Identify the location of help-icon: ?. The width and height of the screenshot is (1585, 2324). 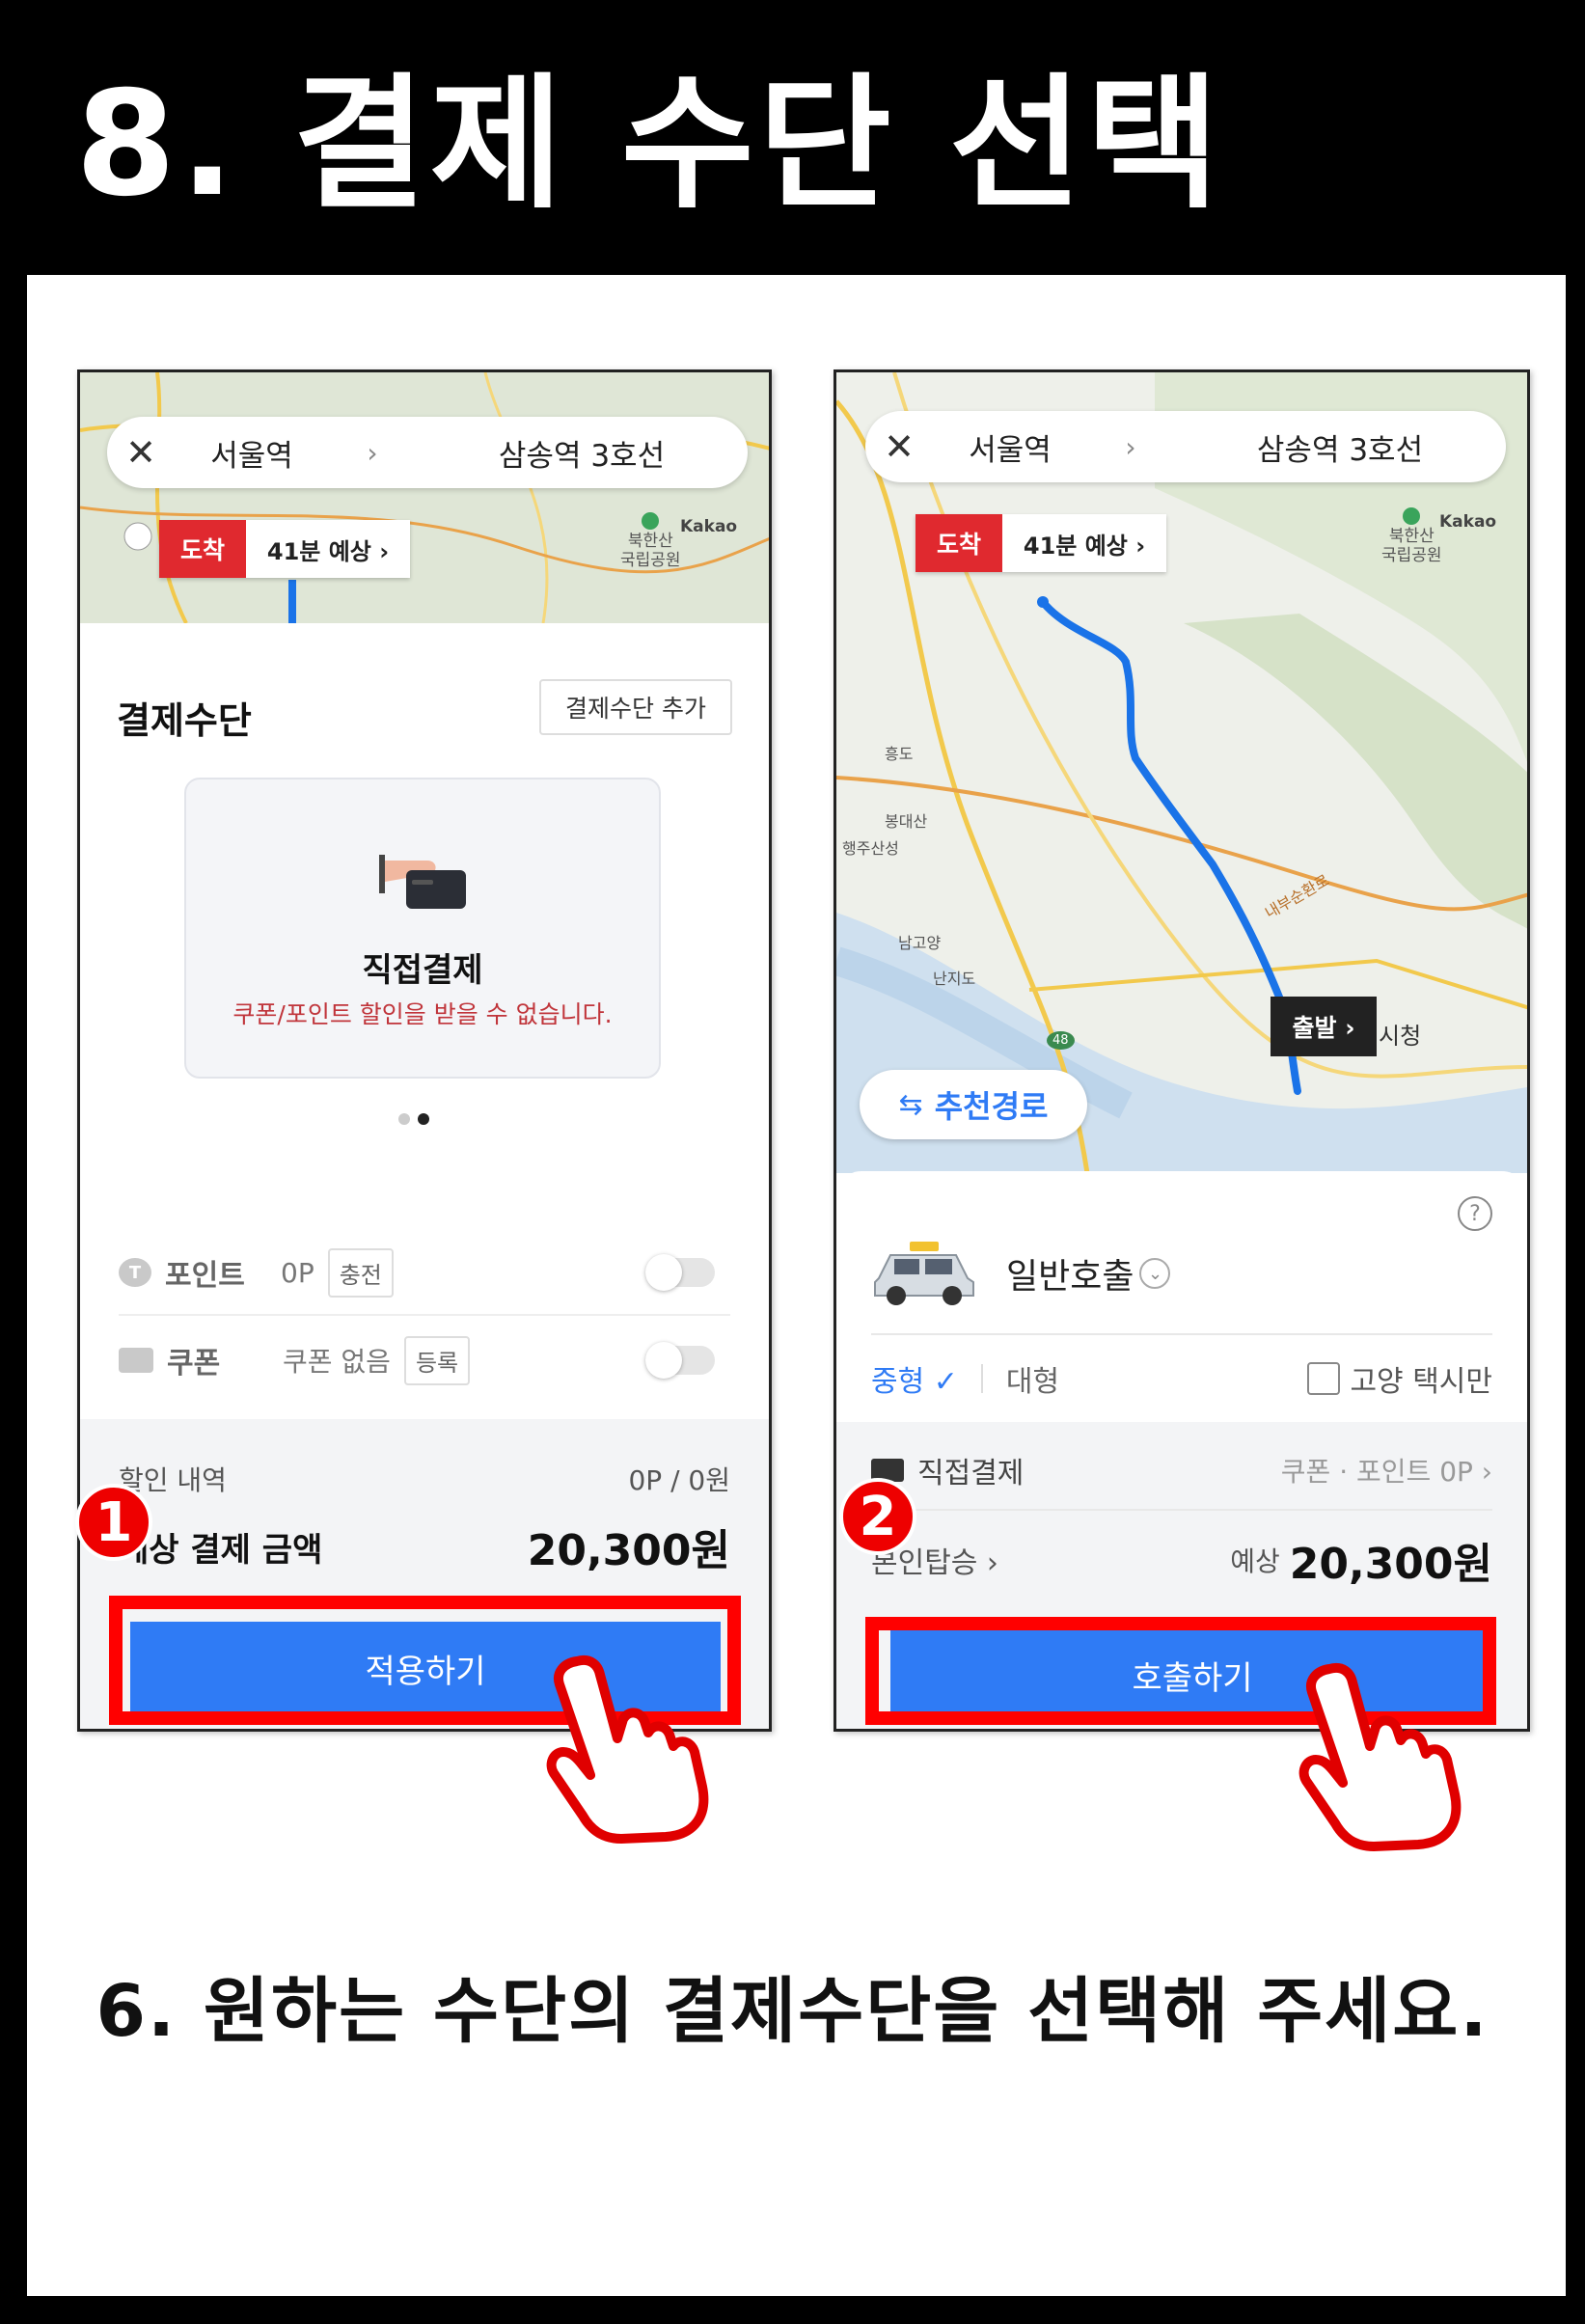
(1475, 1213).